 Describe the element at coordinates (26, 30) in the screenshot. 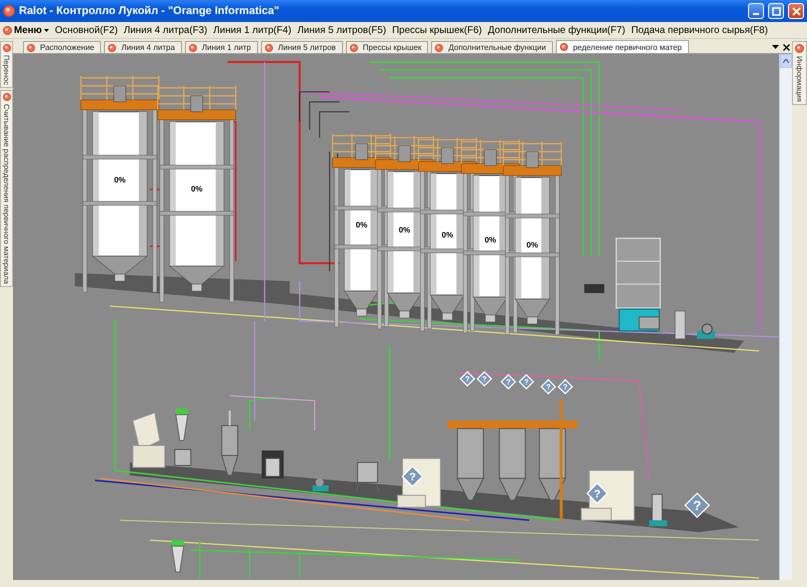

I see `menu-button: Меню` at that location.